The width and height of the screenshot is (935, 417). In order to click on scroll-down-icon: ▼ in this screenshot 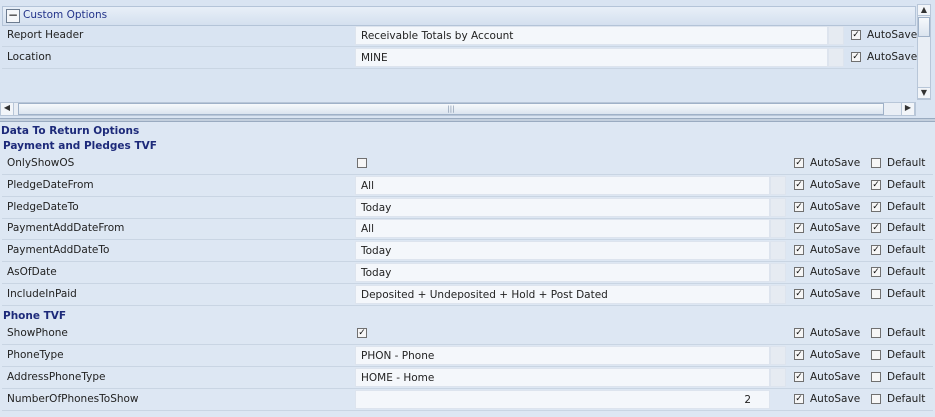, I will do `click(924, 93)`.